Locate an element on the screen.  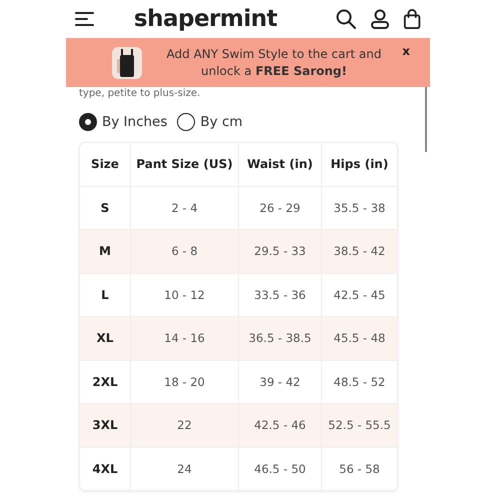
table-cell: 36.5 - 38.5 is located at coordinates (280, 338).